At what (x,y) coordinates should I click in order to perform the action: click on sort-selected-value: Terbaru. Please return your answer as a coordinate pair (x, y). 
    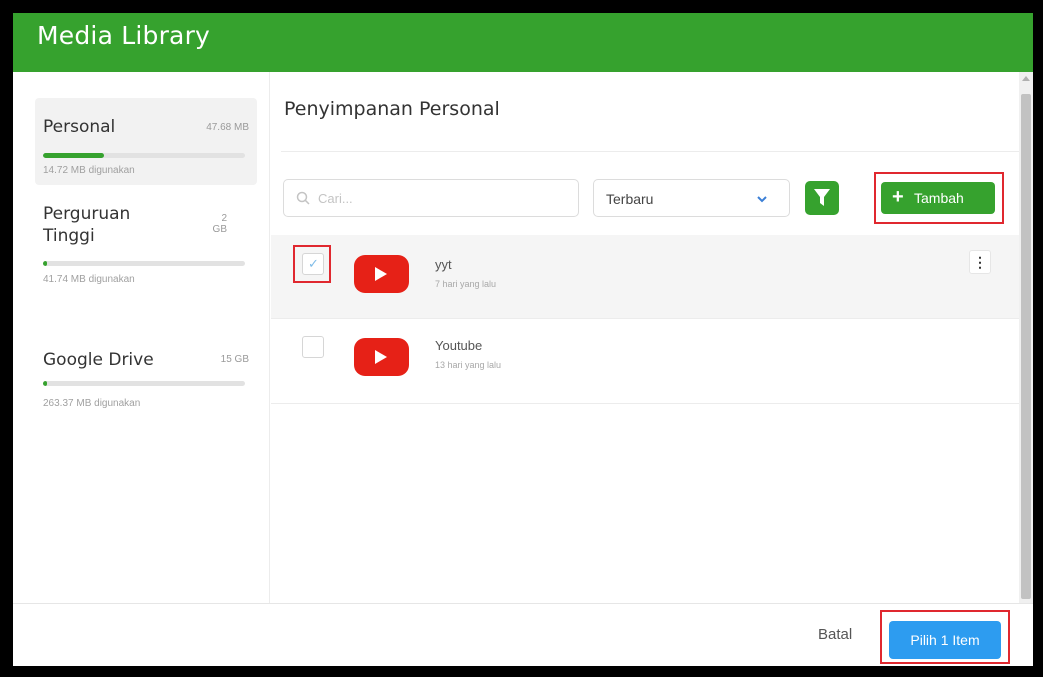
    Looking at the image, I should click on (630, 199).